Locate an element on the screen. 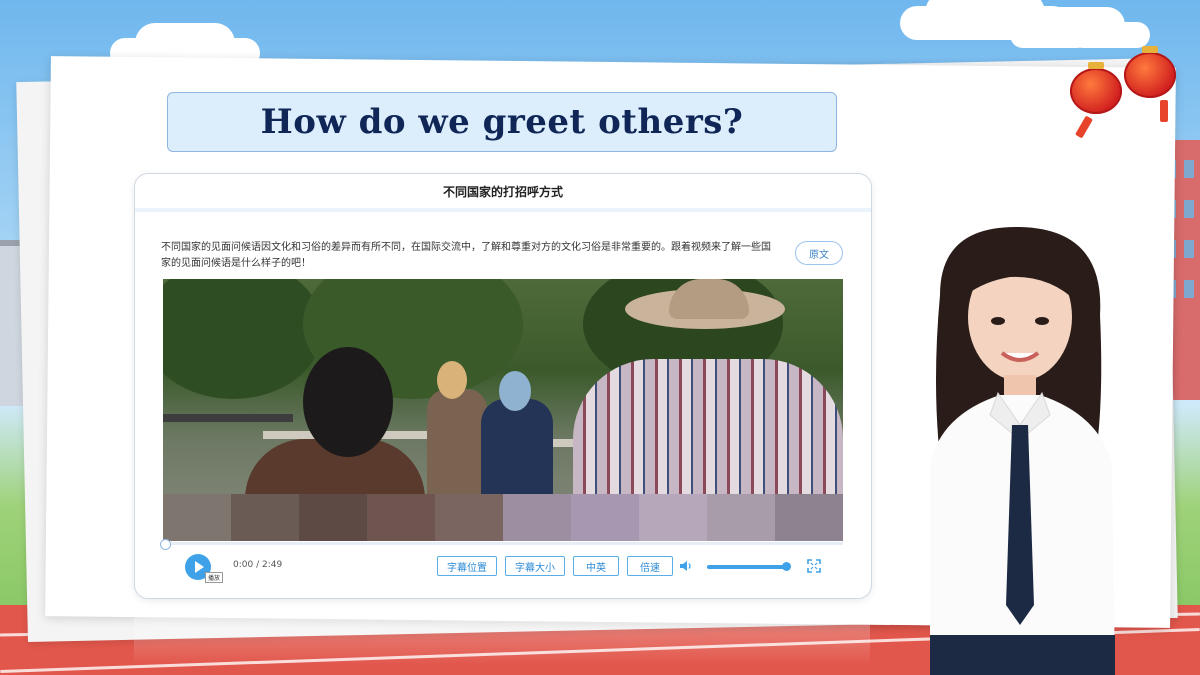  video-progress-bar is located at coordinates (501, 544).